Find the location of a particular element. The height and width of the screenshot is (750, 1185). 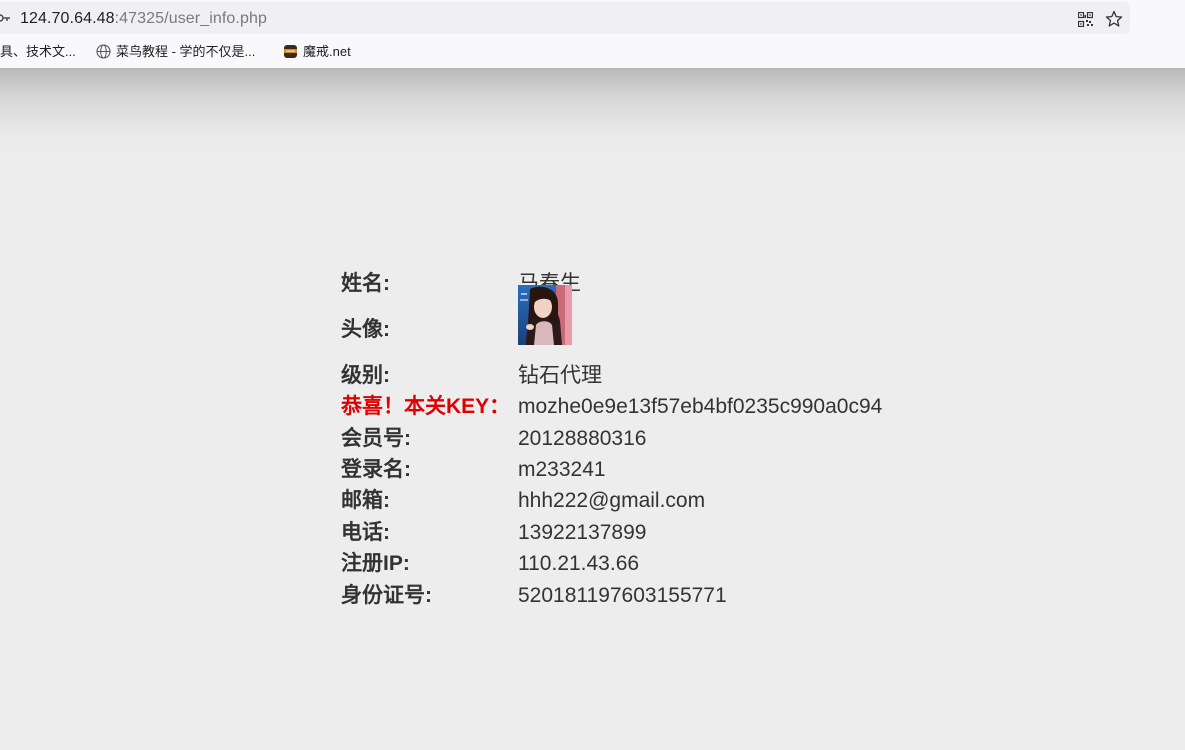

site-favicon-icon is located at coordinates (290, 51).